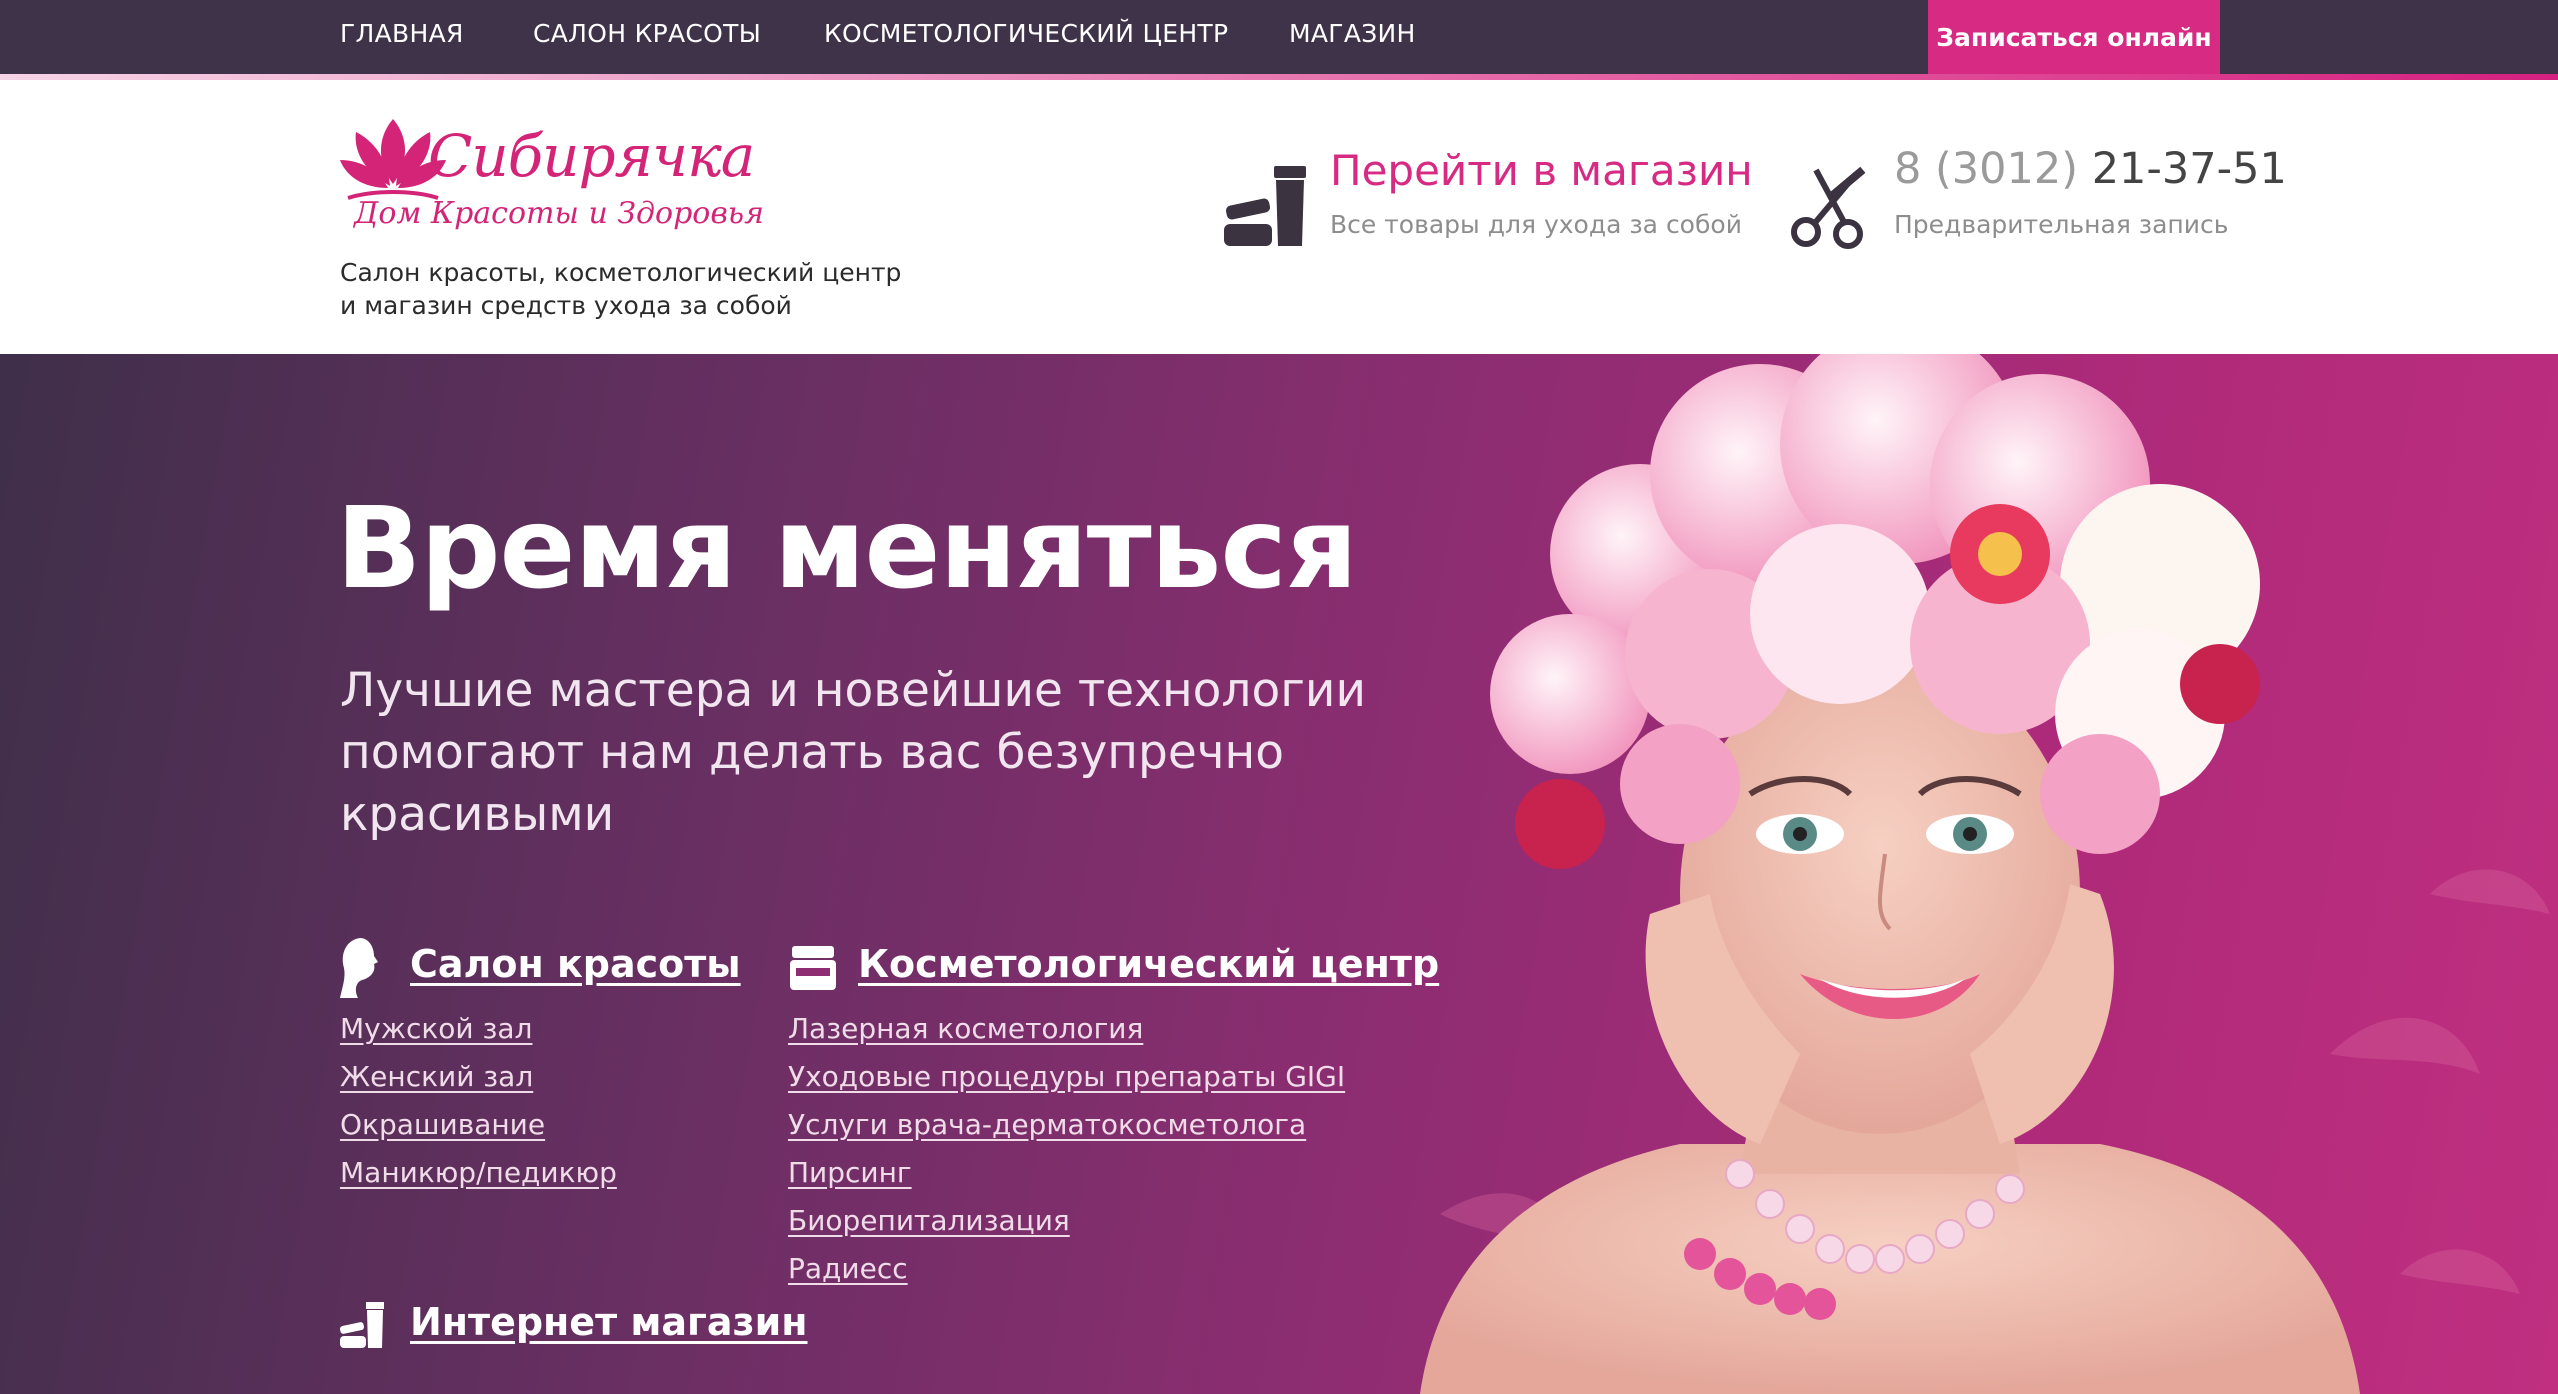 The width and height of the screenshot is (2558, 1394). Describe the element at coordinates (621, 272) in the screenshot. I see `tagline-line: Салон красоты, косметологический центр` at that location.